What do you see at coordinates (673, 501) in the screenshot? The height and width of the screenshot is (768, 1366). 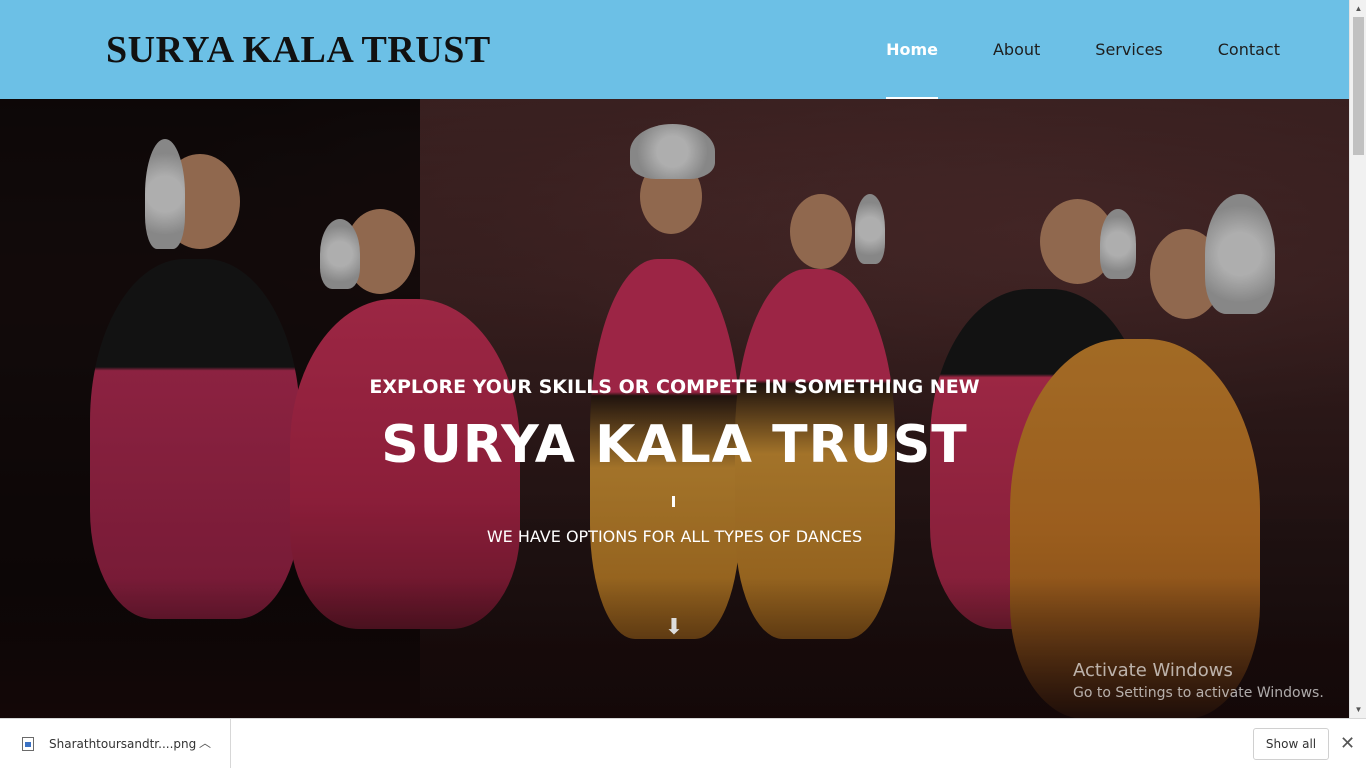 I see `hero-divider` at bounding box center [673, 501].